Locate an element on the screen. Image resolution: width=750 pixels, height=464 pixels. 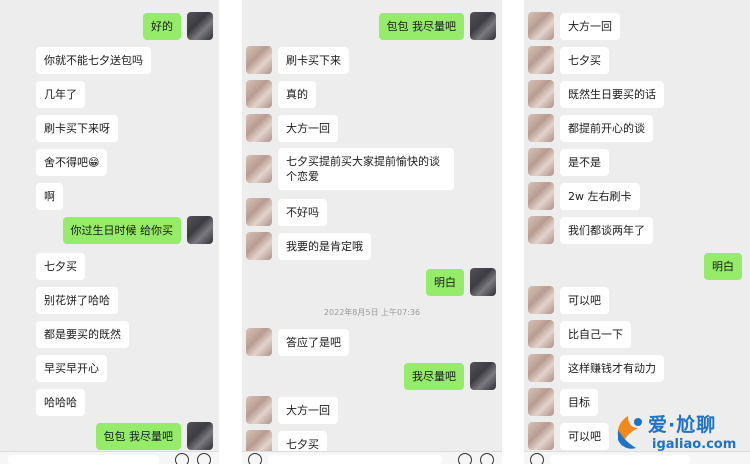
message-bubble: 是不是 is located at coordinates (584, 162).